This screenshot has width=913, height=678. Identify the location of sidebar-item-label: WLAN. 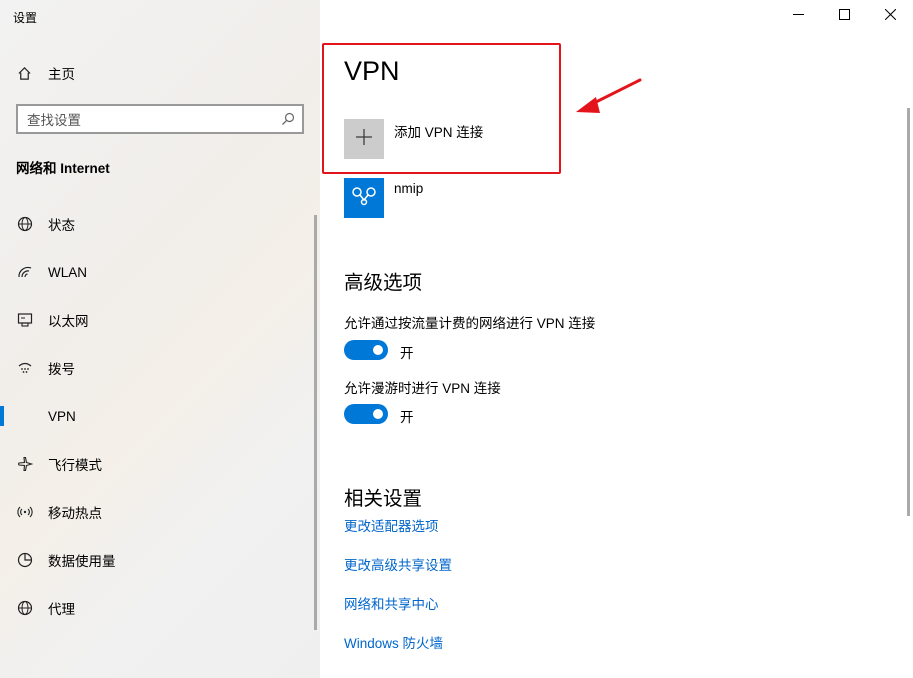
(68, 272).